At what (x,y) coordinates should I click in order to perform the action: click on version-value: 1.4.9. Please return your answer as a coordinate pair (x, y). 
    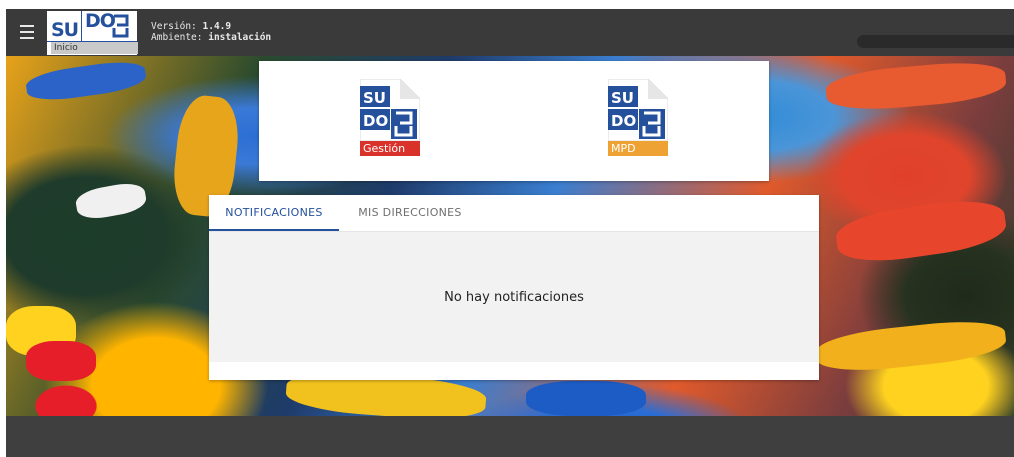
    Looking at the image, I should click on (217, 26).